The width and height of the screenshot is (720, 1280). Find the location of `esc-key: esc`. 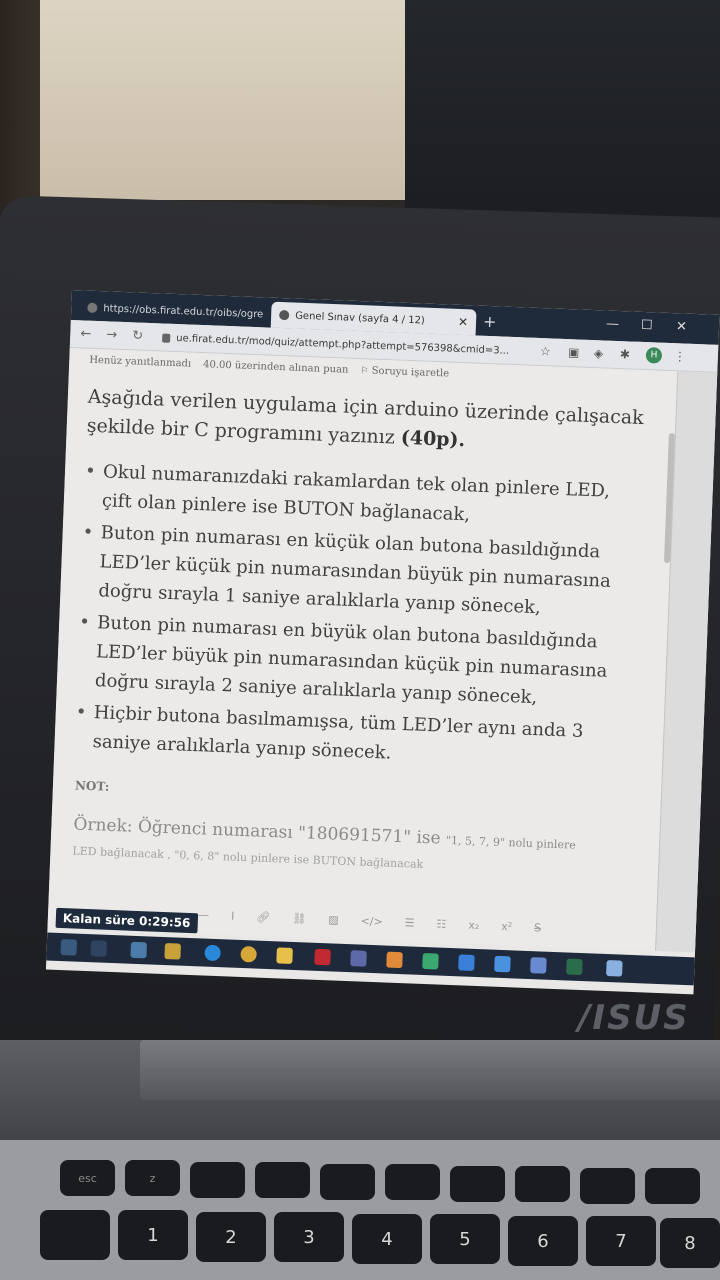

esc-key: esc is located at coordinates (87, 1178).